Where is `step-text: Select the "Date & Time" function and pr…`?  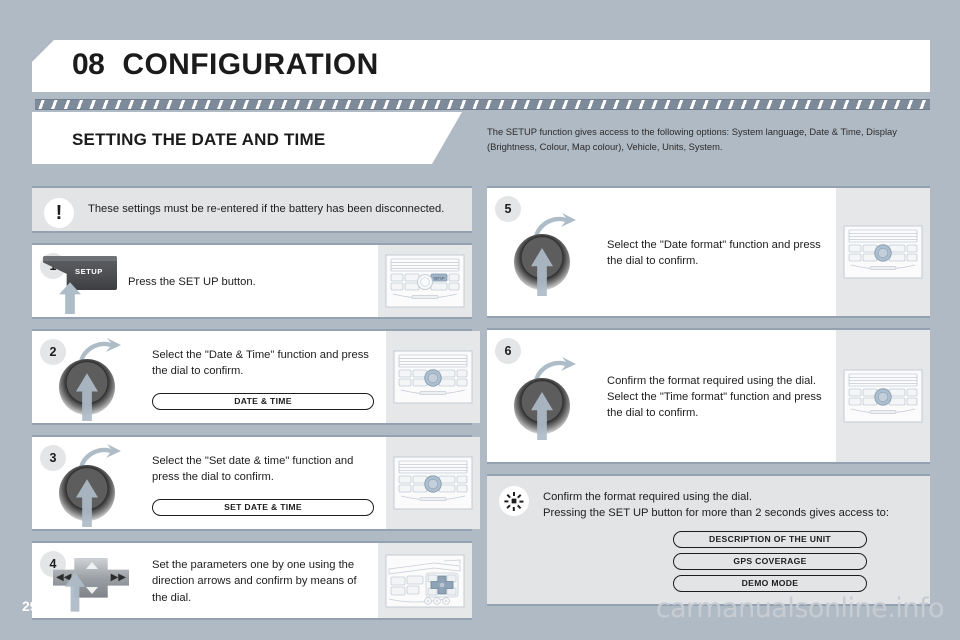
step-text: Select the "Date & Time" function and pr… is located at coordinates (260, 362).